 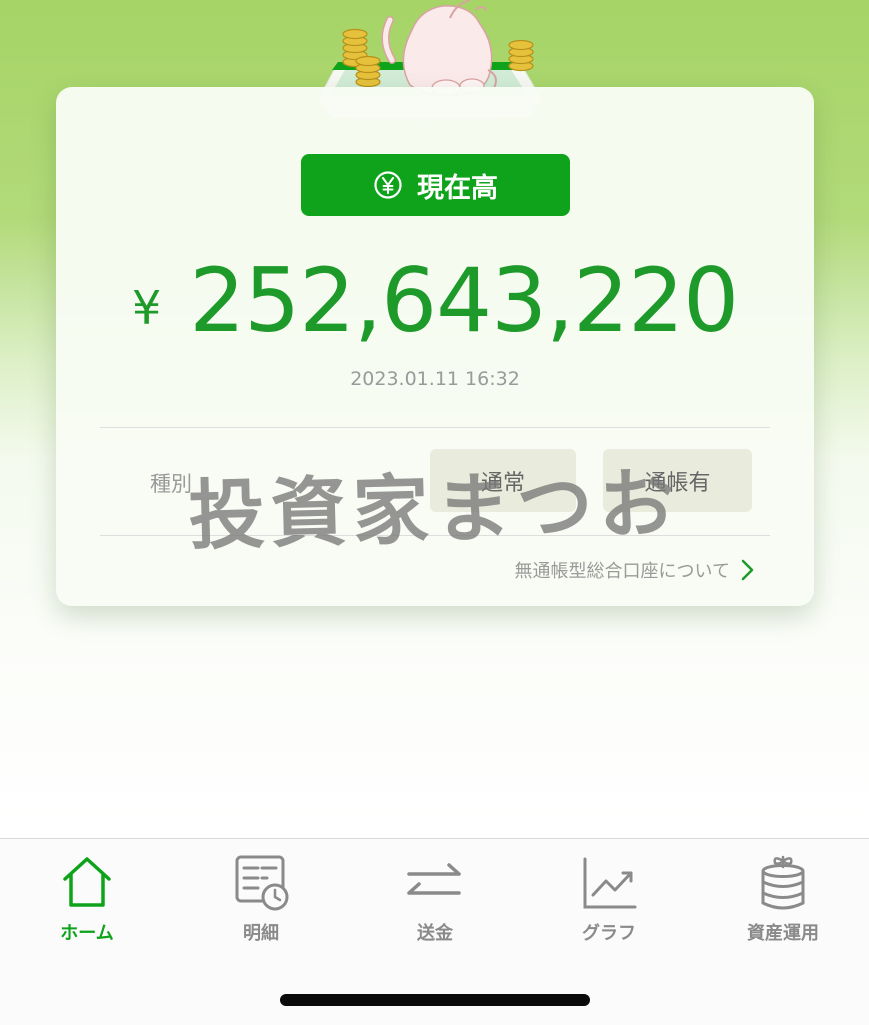 I want to click on chevron-right-icon, so click(x=747, y=570).